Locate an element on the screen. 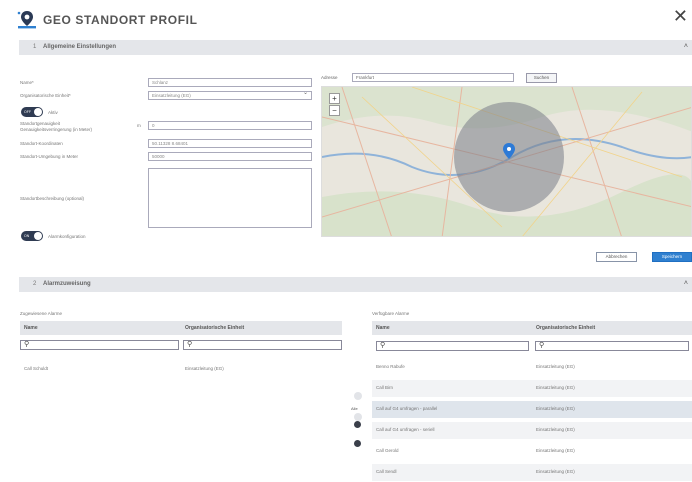 The width and height of the screenshot is (692, 482). row-name: Call Birn is located at coordinates (385, 387).